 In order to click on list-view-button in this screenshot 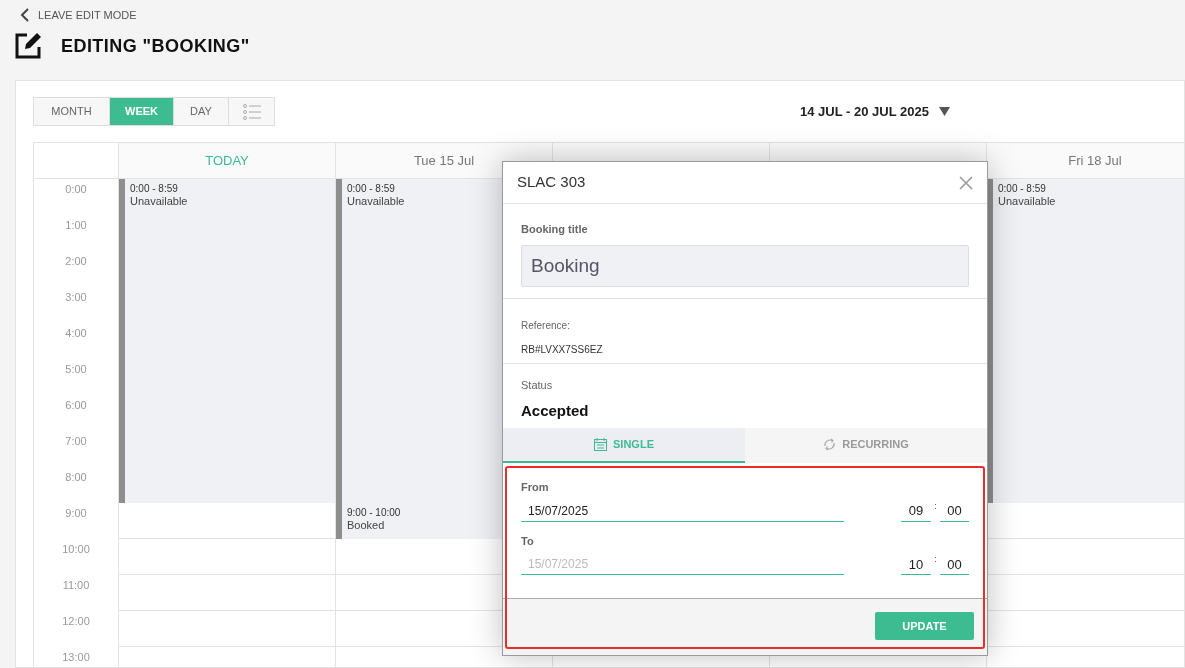, I will do `click(251, 111)`.